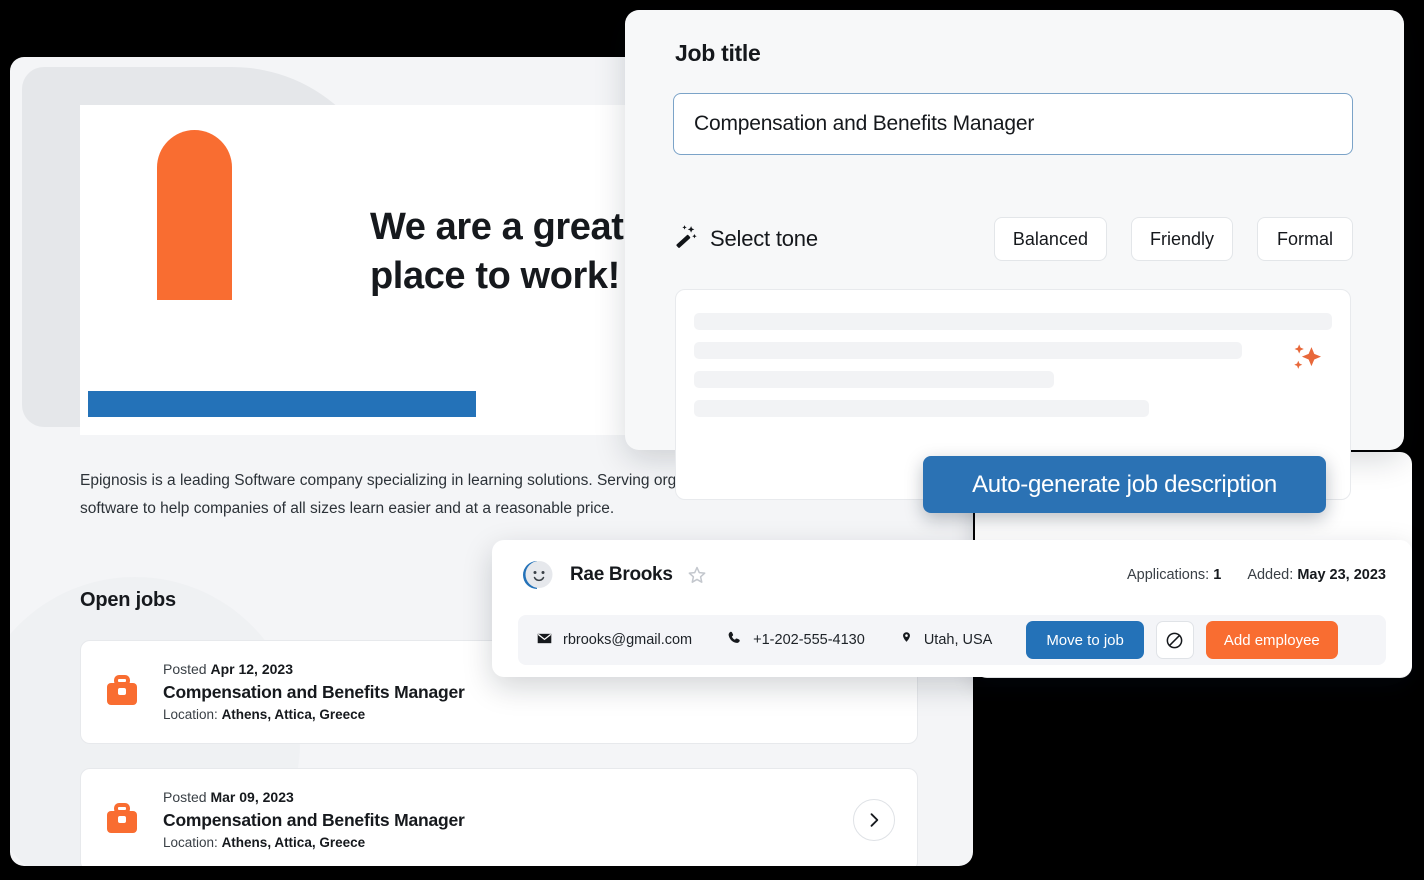  Describe the element at coordinates (1306, 360) in the screenshot. I see `sparkles-icon` at that location.